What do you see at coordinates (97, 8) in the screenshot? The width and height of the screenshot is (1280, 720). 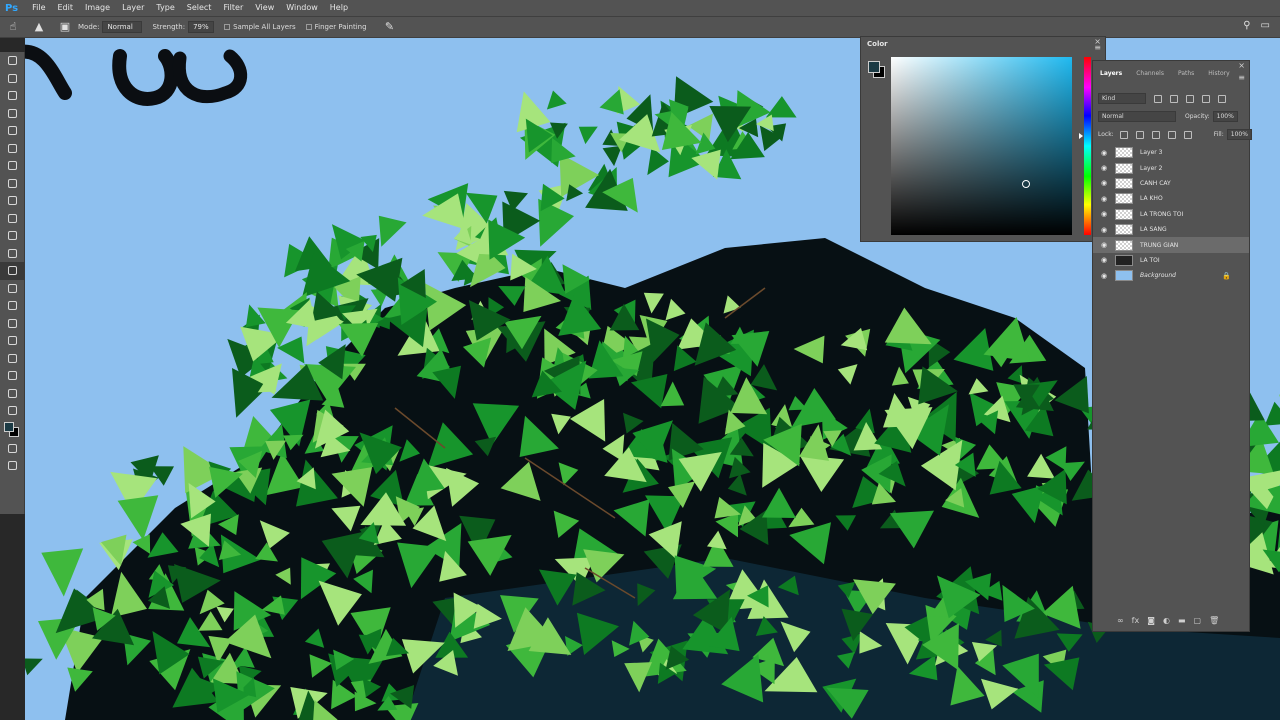 I see `menu-image: Image` at bounding box center [97, 8].